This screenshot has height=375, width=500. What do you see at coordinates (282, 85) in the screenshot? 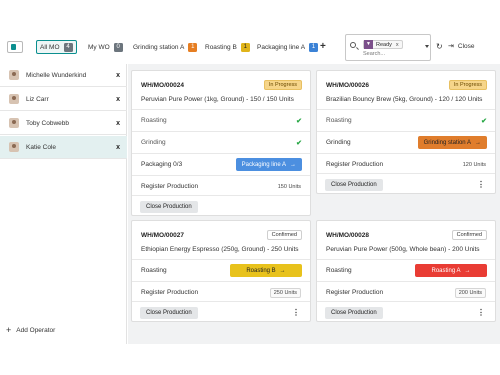
I see `status-badge: In Progress` at bounding box center [282, 85].